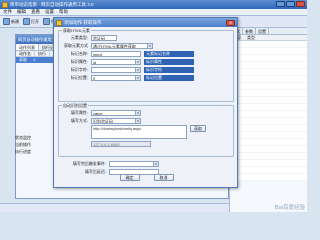  Describe the element at coordinates (145, 22) in the screenshot. I see `dialog-titlebar: 添加动作-获取操作` at that location.